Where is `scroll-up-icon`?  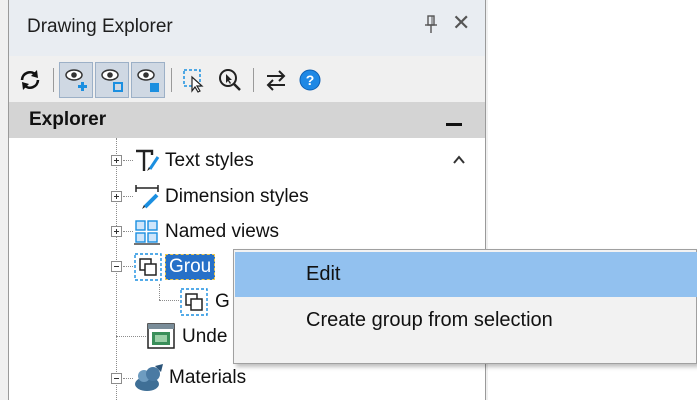
scroll-up-icon is located at coordinates (459, 160).